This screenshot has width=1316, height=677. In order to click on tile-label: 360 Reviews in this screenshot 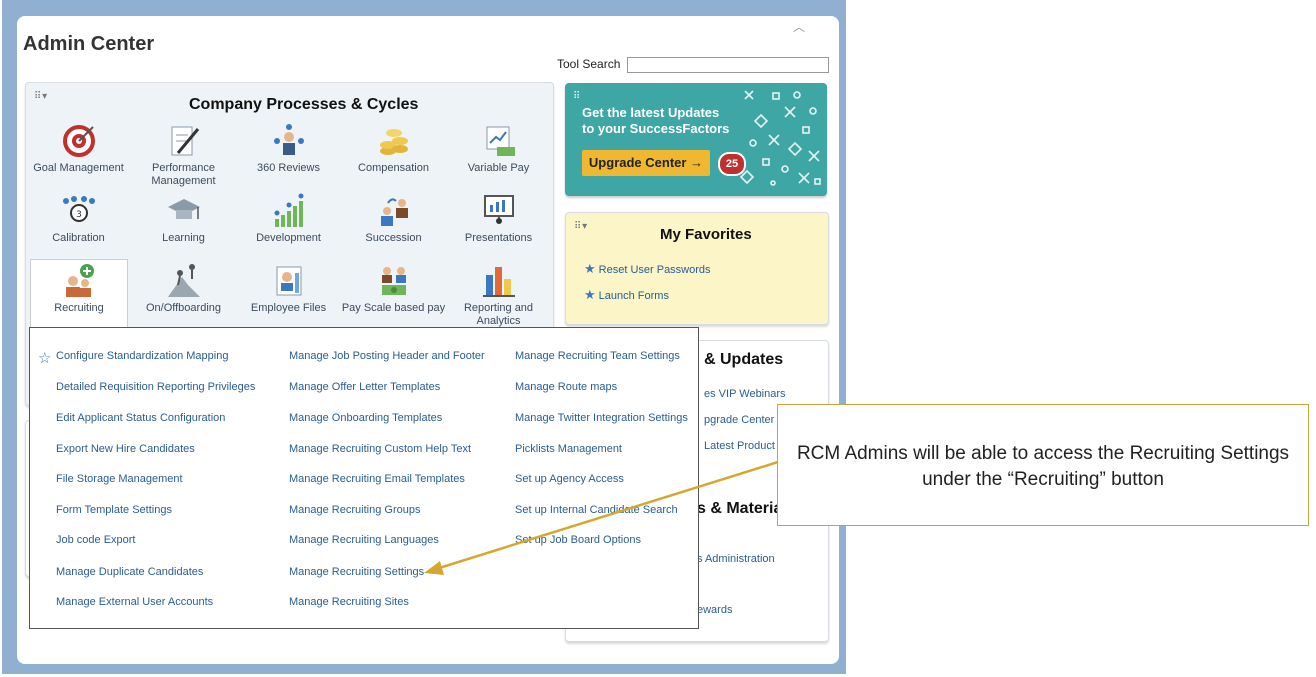, I will do `click(288, 168)`.